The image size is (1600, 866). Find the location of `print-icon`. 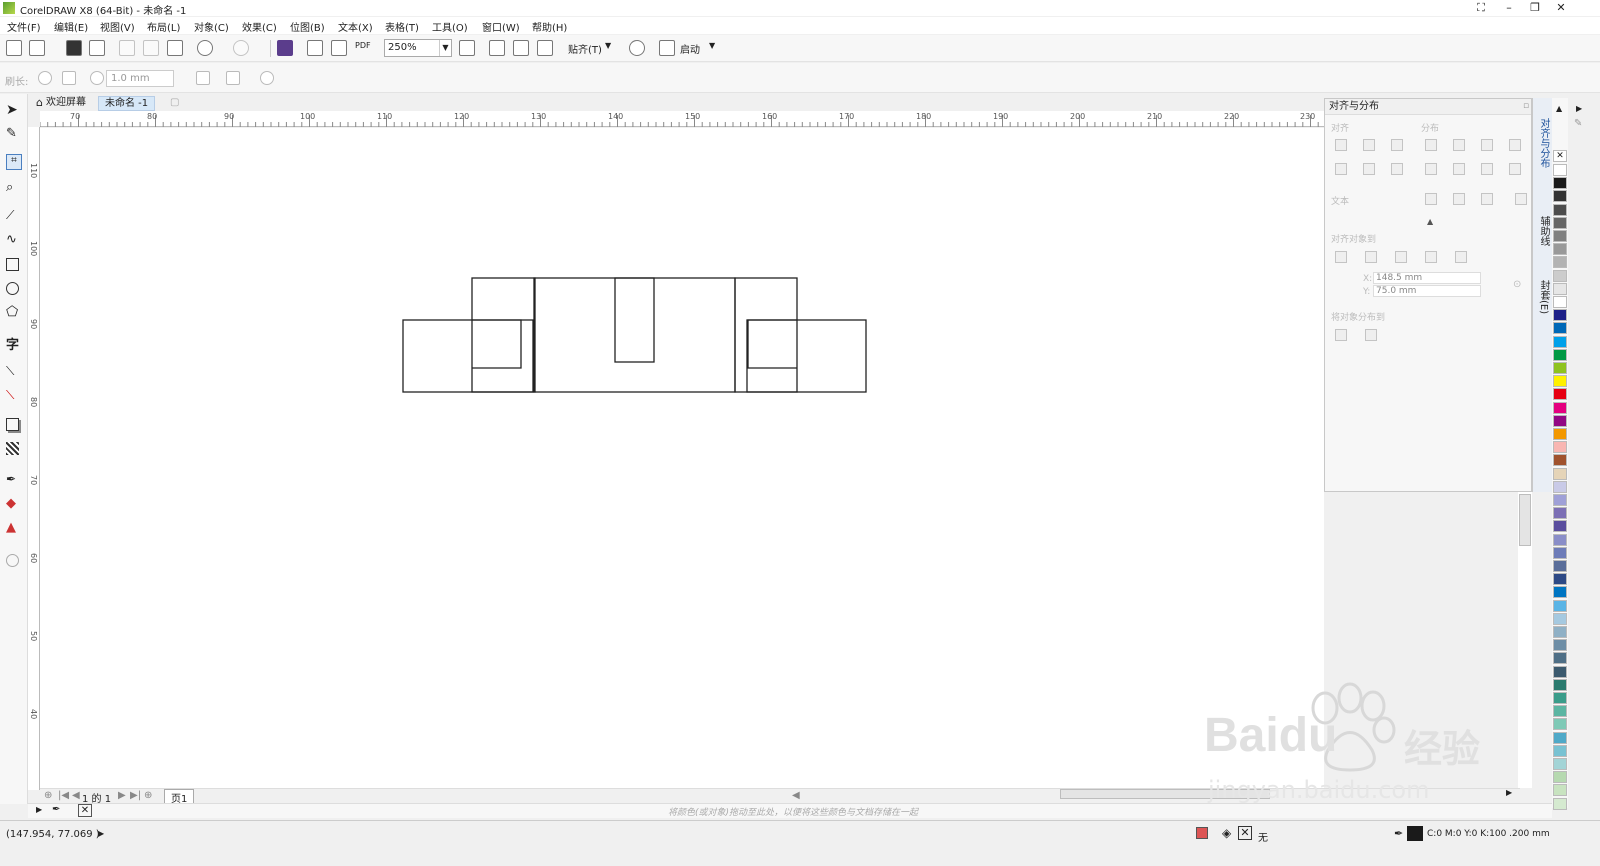

print-icon is located at coordinates (97, 48).